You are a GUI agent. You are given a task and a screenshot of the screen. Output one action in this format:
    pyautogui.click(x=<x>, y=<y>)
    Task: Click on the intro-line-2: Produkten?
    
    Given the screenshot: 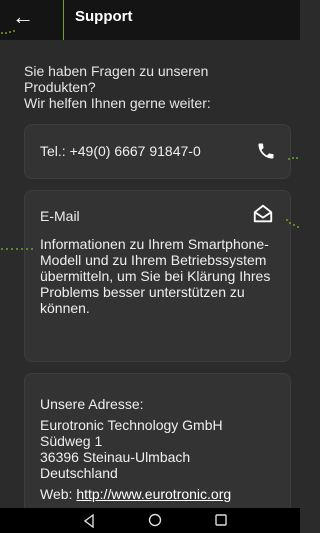 What is the action you would take?
    pyautogui.click(x=60, y=87)
    